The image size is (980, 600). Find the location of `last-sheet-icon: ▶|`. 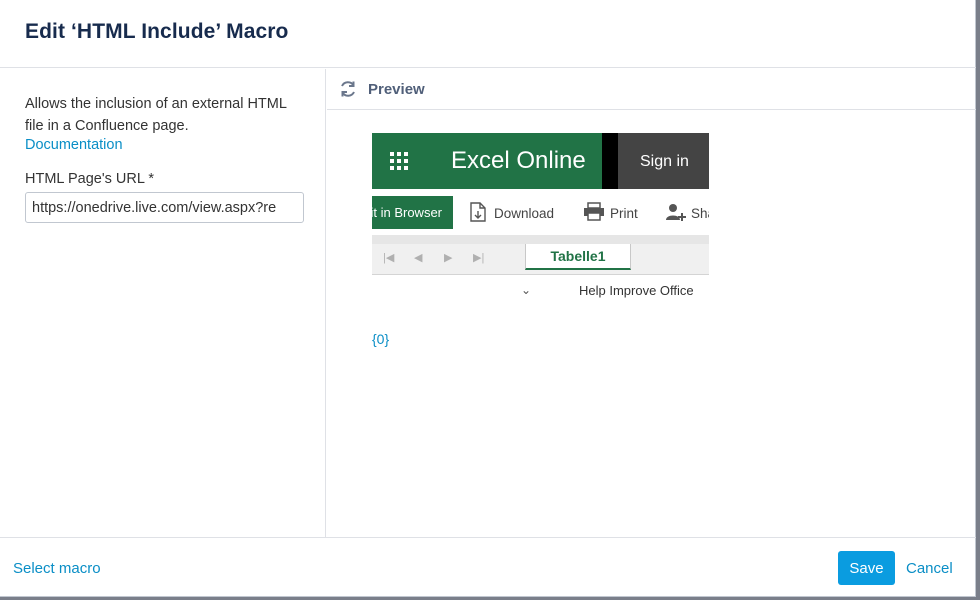

last-sheet-icon: ▶| is located at coordinates (478, 257).